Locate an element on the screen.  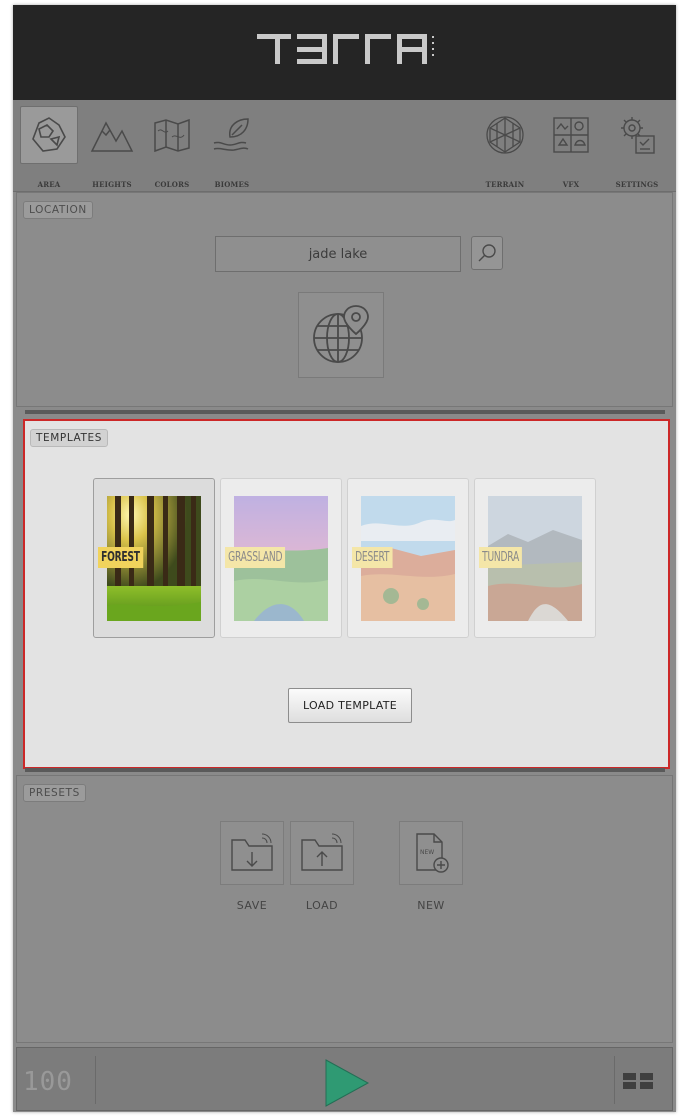
template-label-tundra: TUNDRA is located at coordinates (501, 557).